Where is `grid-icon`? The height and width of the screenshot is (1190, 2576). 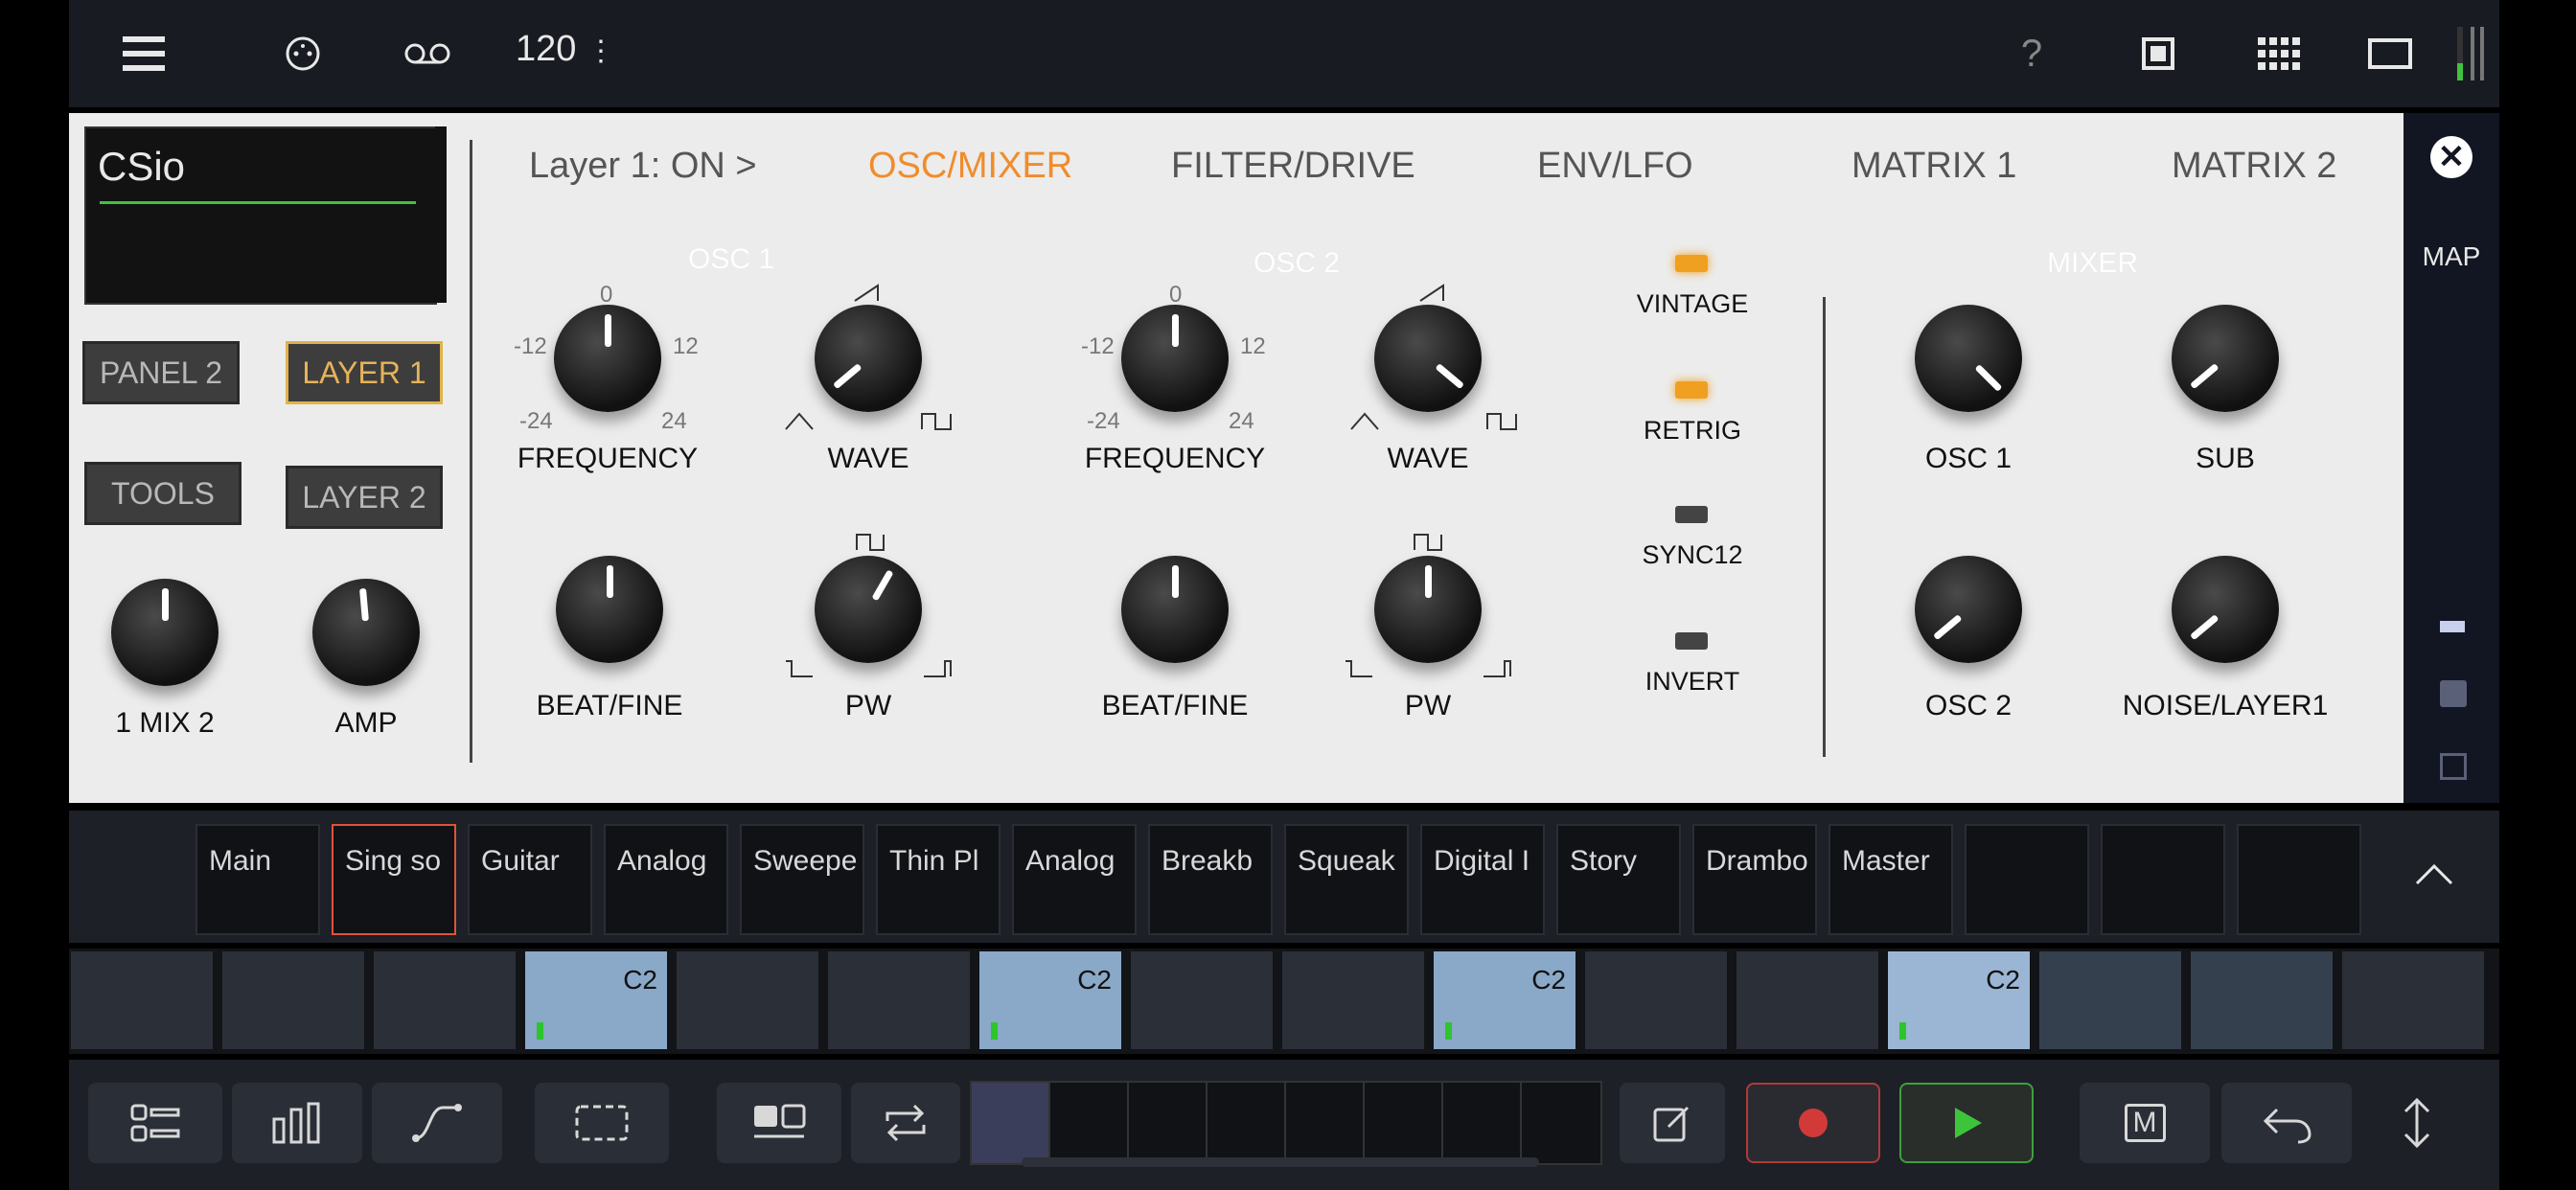 grid-icon is located at coordinates (2279, 54).